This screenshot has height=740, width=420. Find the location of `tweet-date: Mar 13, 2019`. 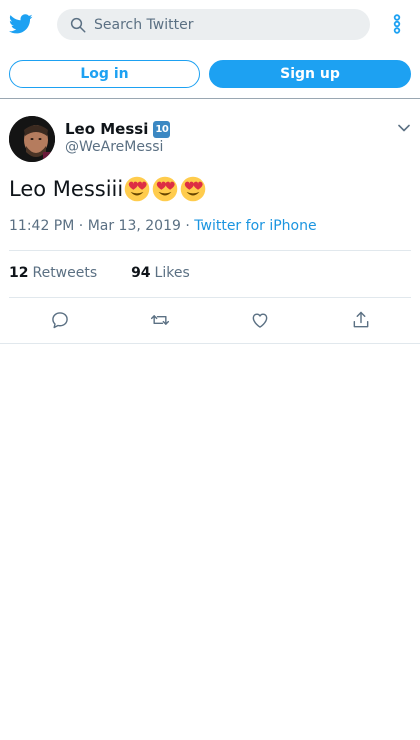

tweet-date: Mar 13, 2019 is located at coordinates (134, 226).